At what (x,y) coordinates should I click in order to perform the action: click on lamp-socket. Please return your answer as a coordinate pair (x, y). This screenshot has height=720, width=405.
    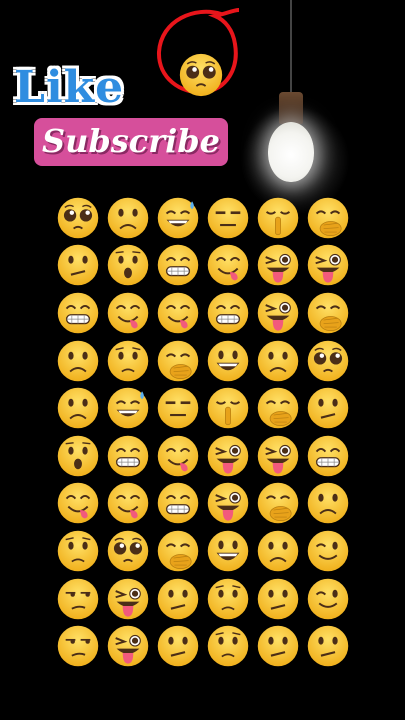
    Looking at the image, I should click on (291, 108).